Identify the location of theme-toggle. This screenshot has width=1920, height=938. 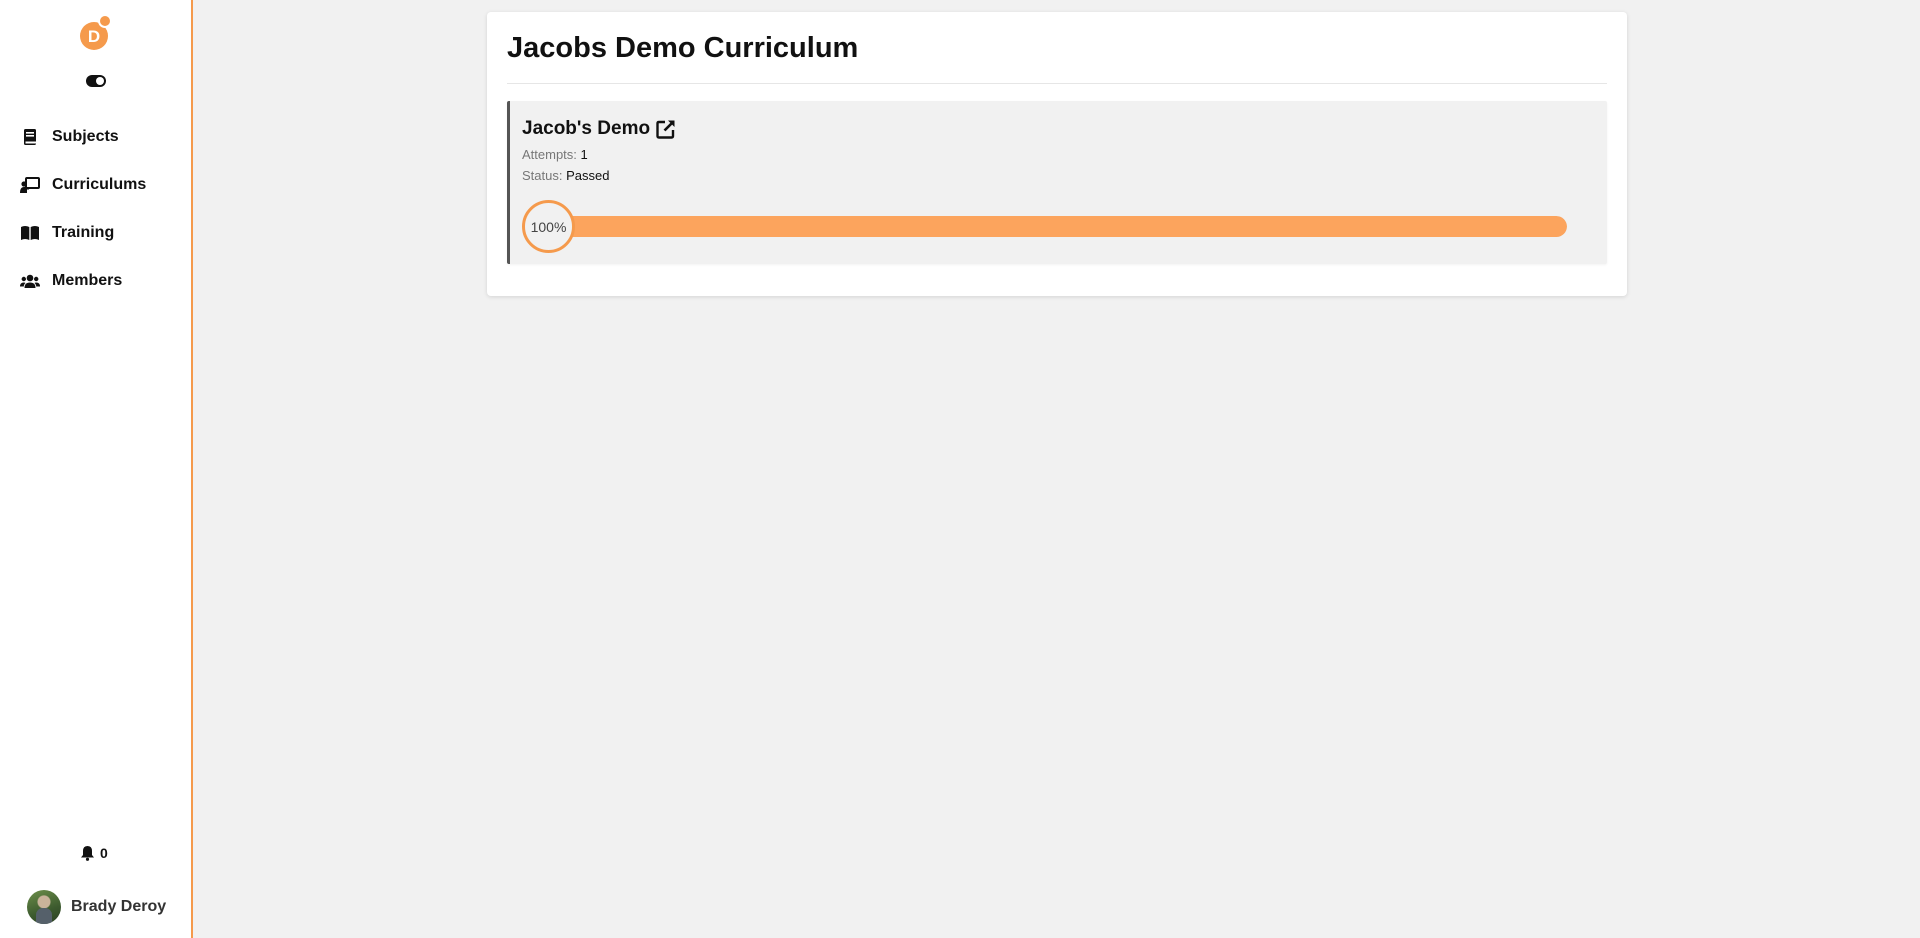
(96, 81).